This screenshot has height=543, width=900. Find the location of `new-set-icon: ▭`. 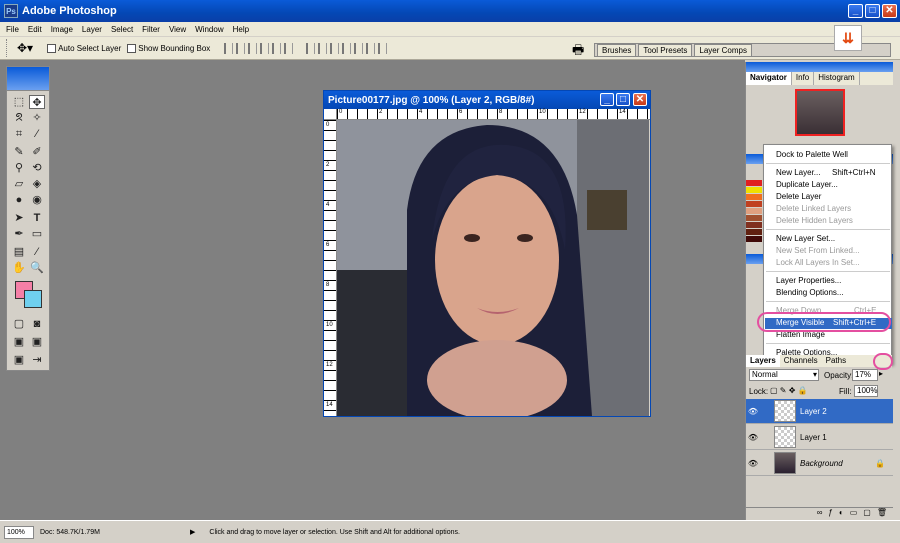

new-set-icon: ▭ is located at coordinates (854, 513).